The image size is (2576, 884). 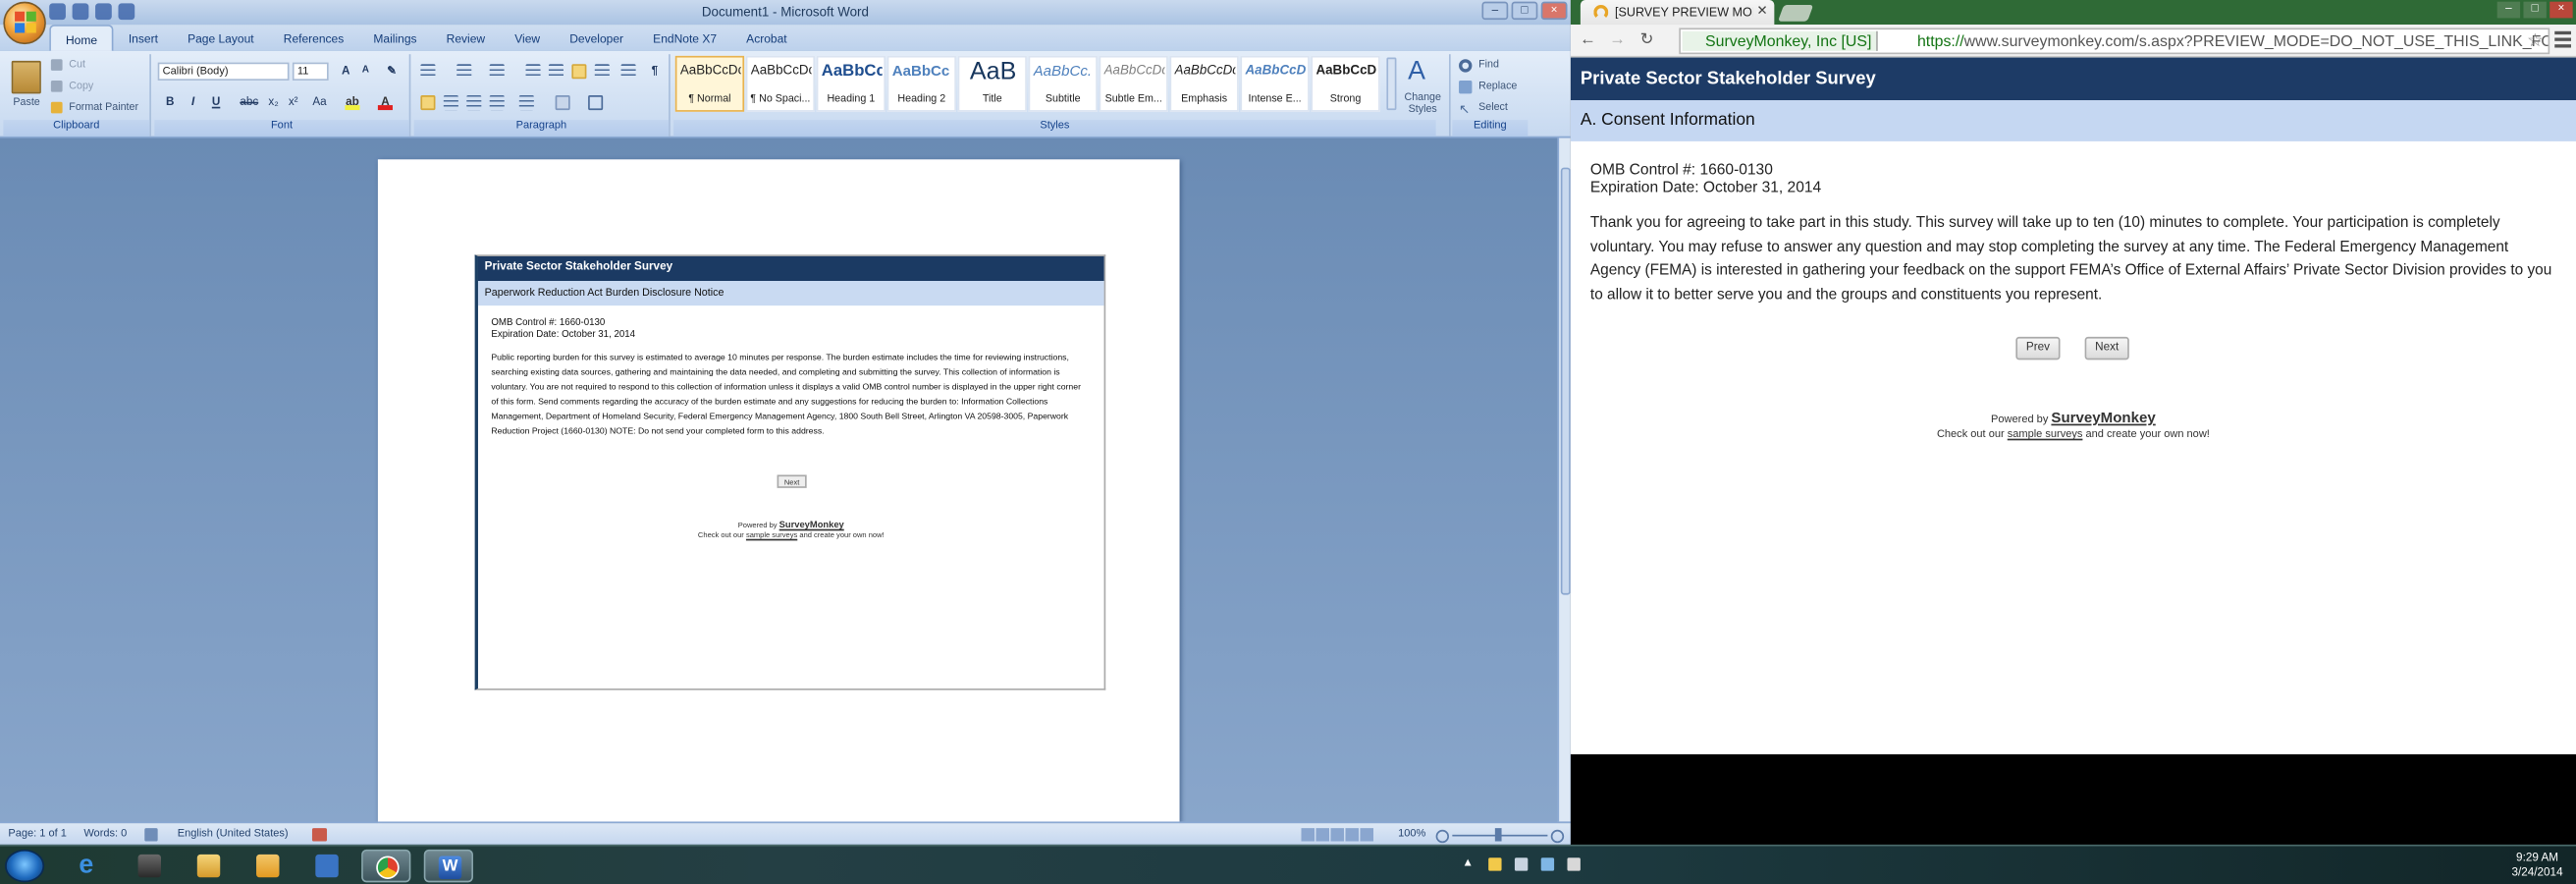 What do you see at coordinates (293, 102) in the screenshot?
I see `superscript-icon: x²` at bounding box center [293, 102].